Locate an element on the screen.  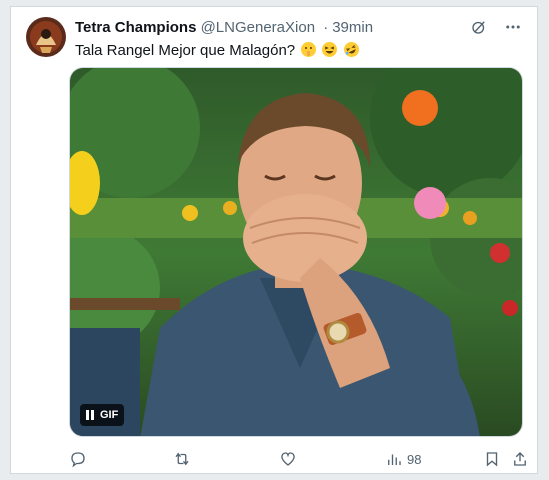
retweet-icon is located at coordinates (182, 459).